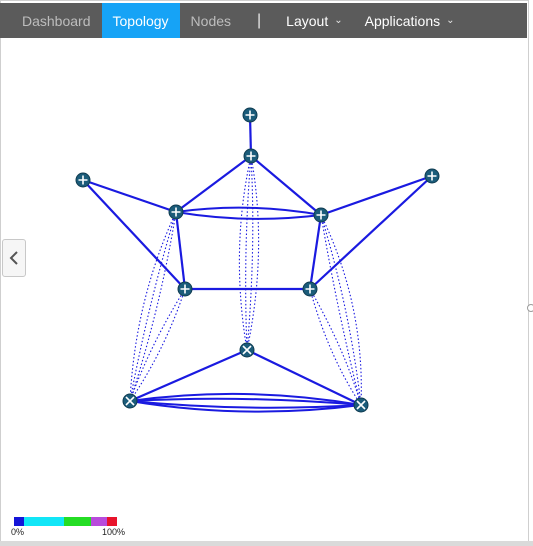  I want to click on sidebar-toggle-button, so click(14, 258).